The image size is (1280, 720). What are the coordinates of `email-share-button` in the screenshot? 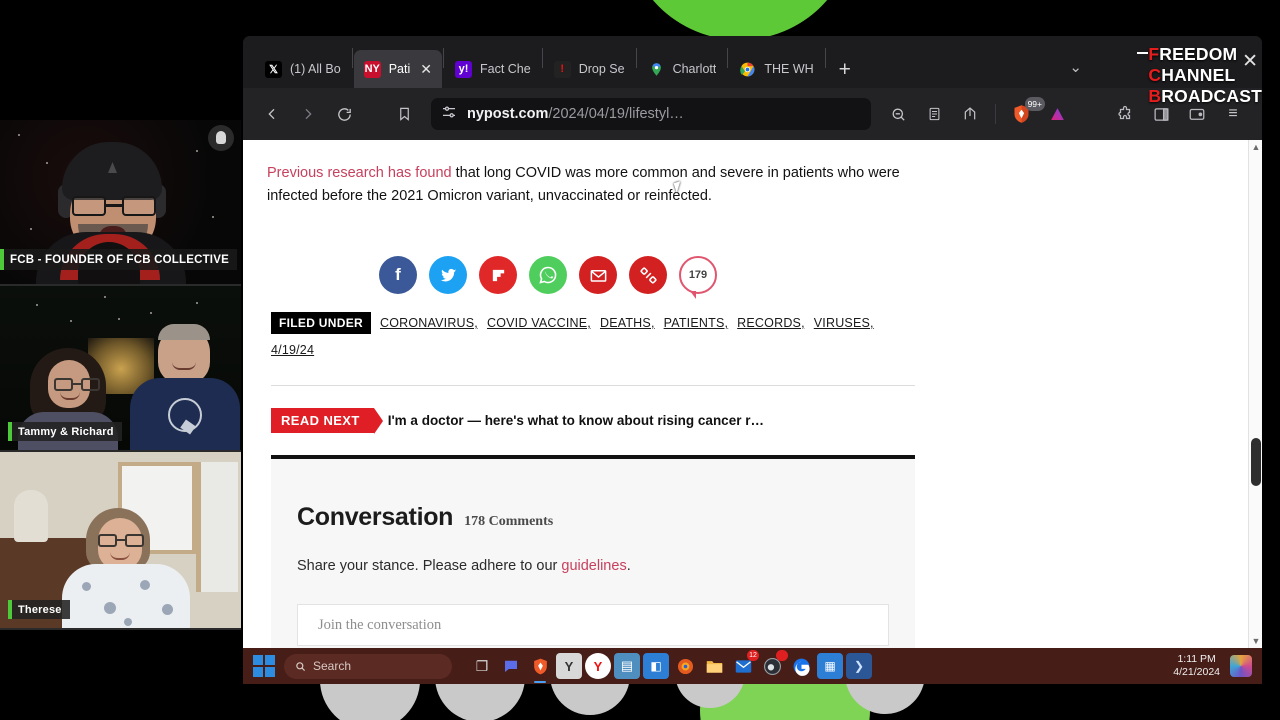 It's located at (598, 275).